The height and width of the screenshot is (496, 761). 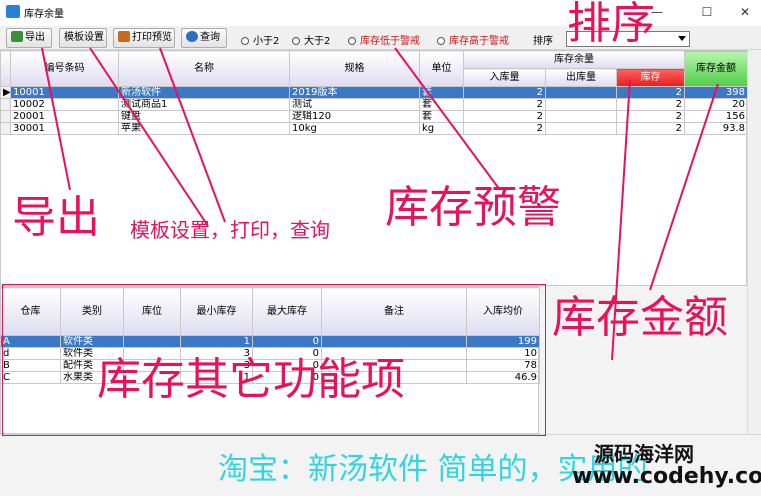 What do you see at coordinates (754, 242) in the screenshot?
I see `vertical-scrollbar` at bounding box center [754, 242].